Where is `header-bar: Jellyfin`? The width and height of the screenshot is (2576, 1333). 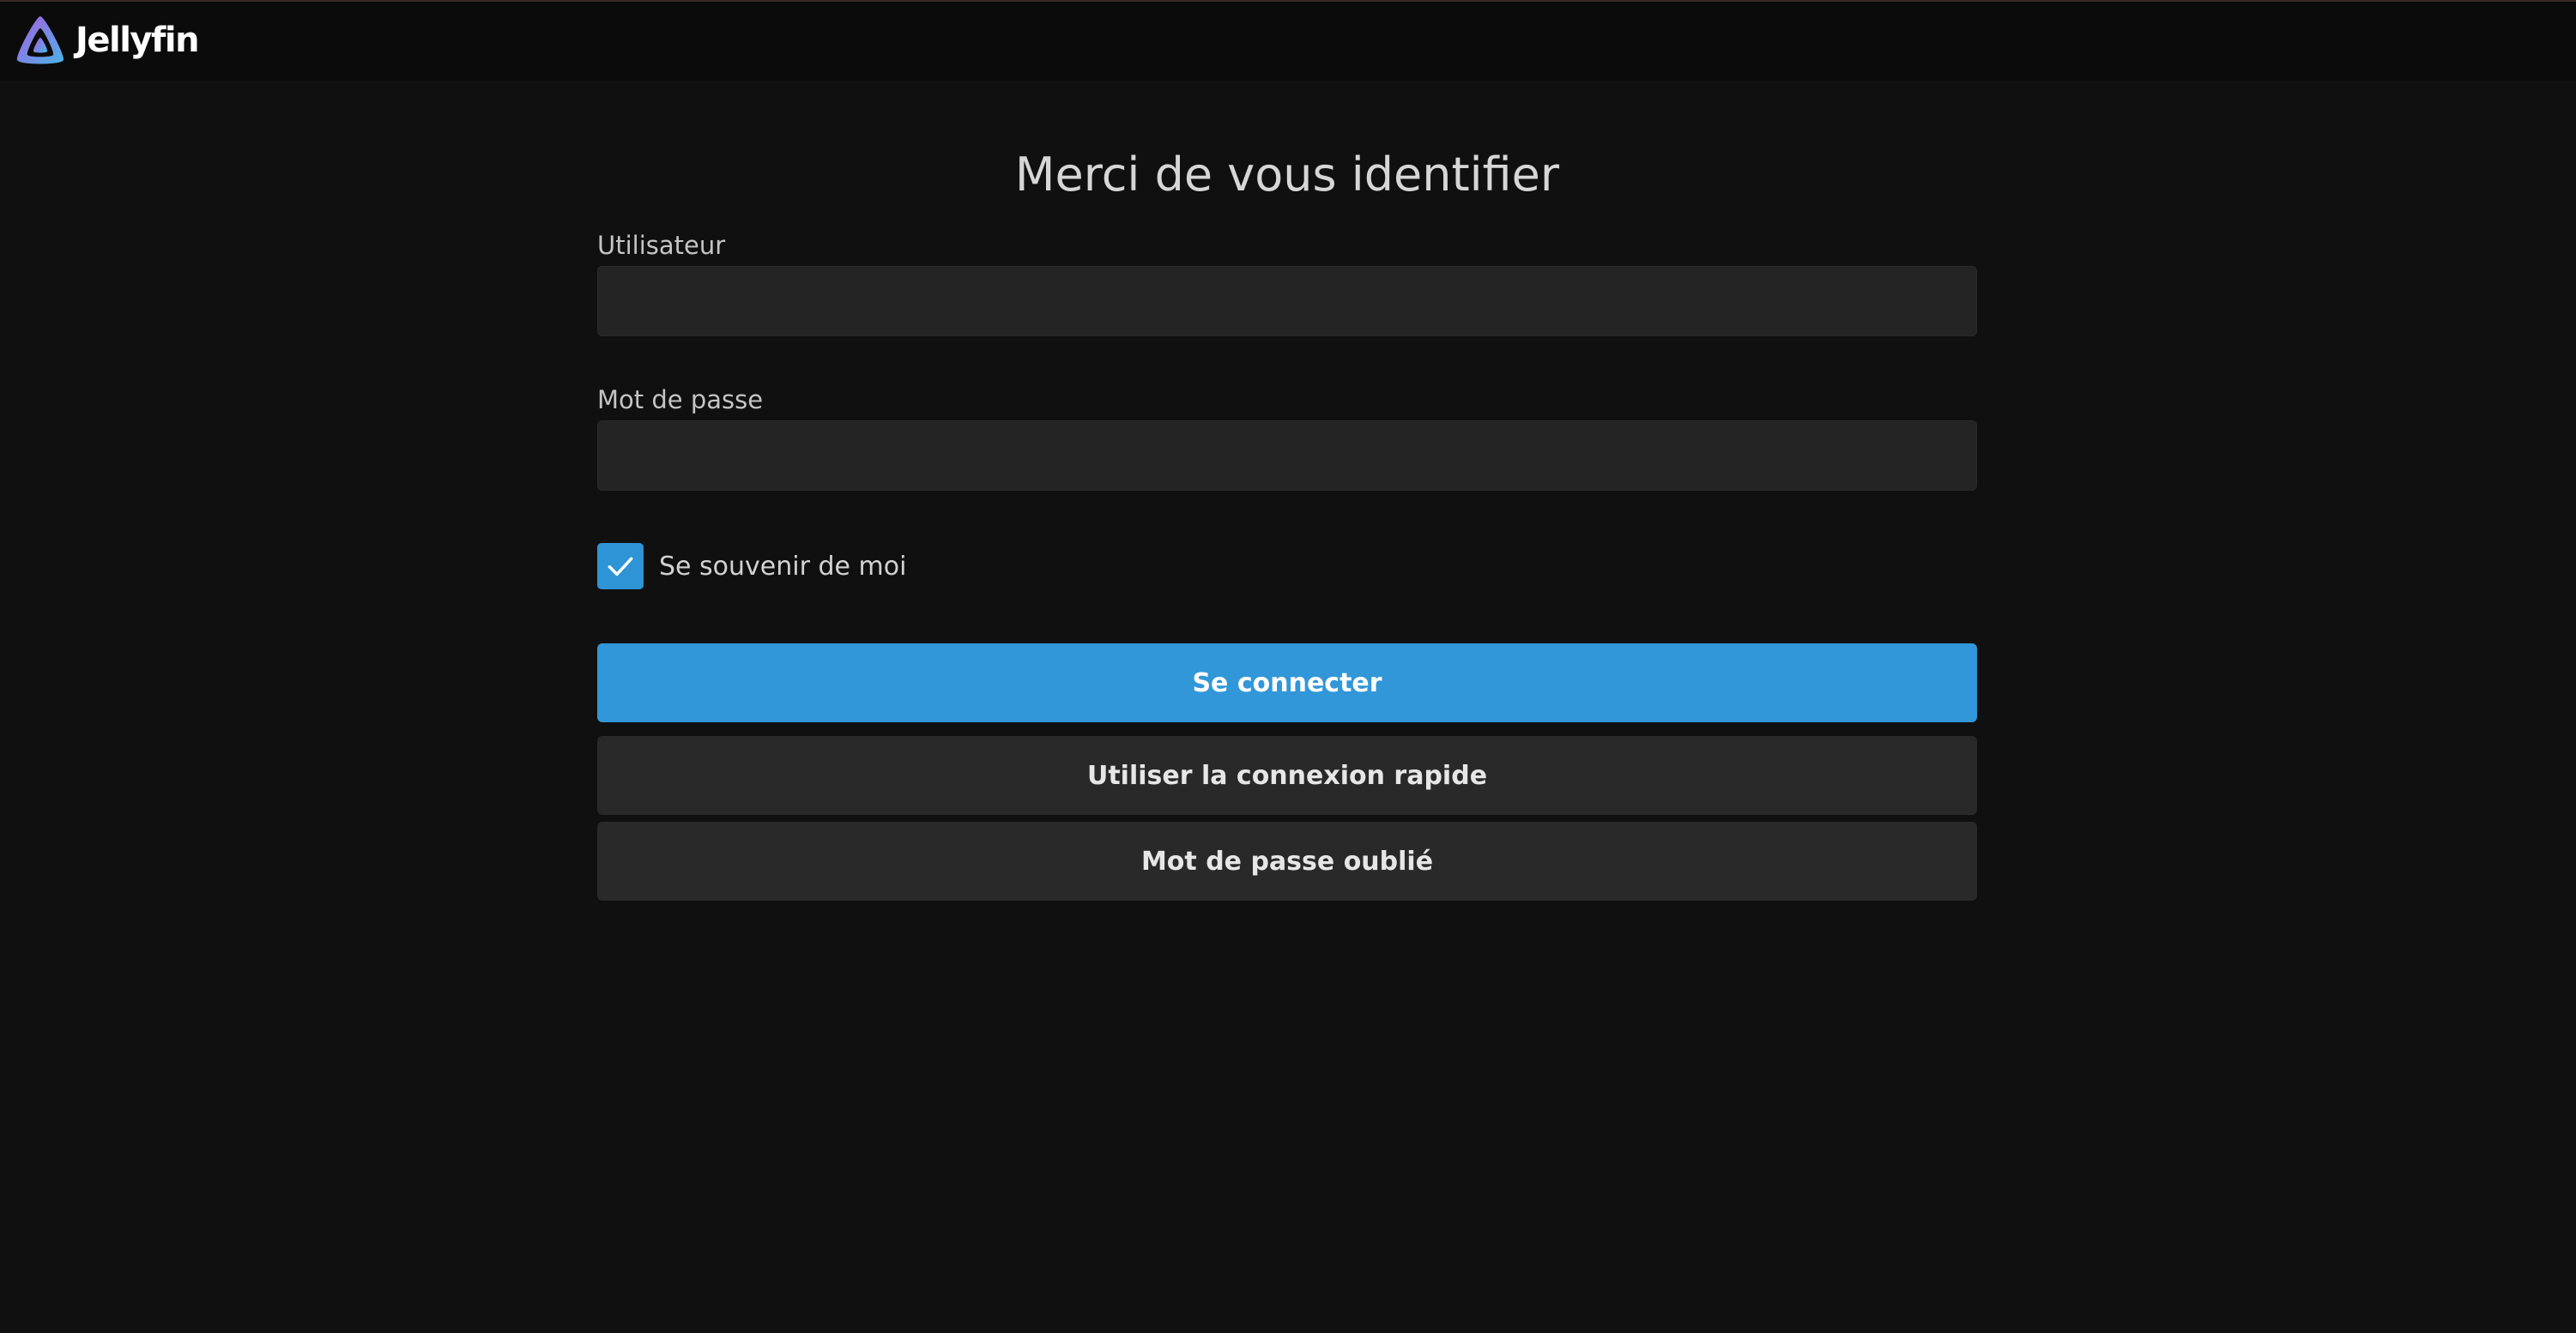 header-bar: Jellyfin is located at coordinates (1288, 40).